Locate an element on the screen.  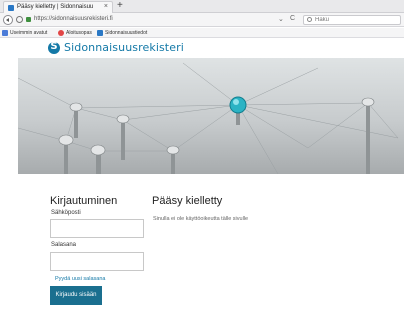
browser-search-box is located at coordinates (352, 20).